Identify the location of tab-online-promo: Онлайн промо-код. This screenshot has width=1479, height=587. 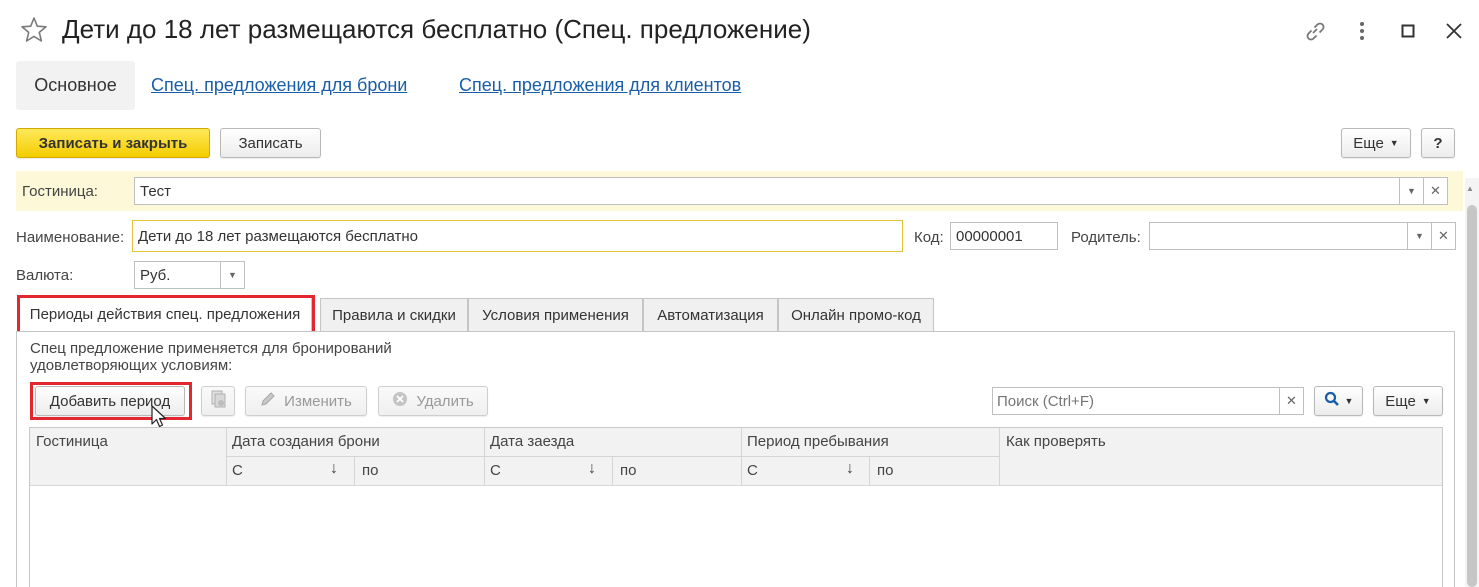
(856, 315).